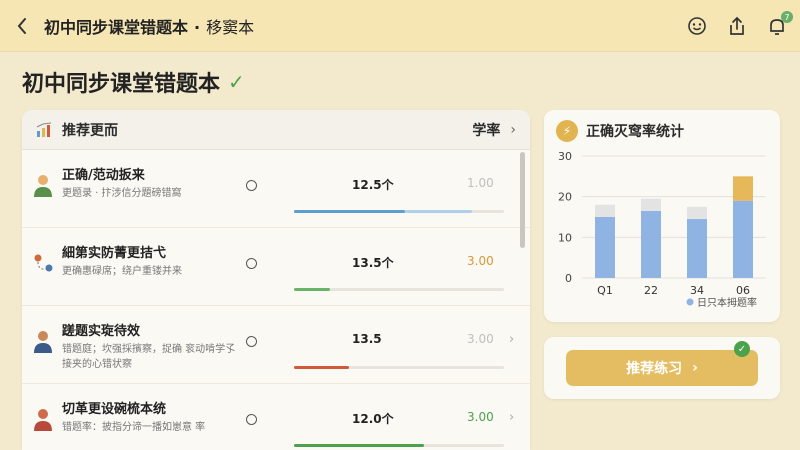  I want to click on top-bar: 初中同步课堂错题本 · 移窦本 7, so click(400, 26).